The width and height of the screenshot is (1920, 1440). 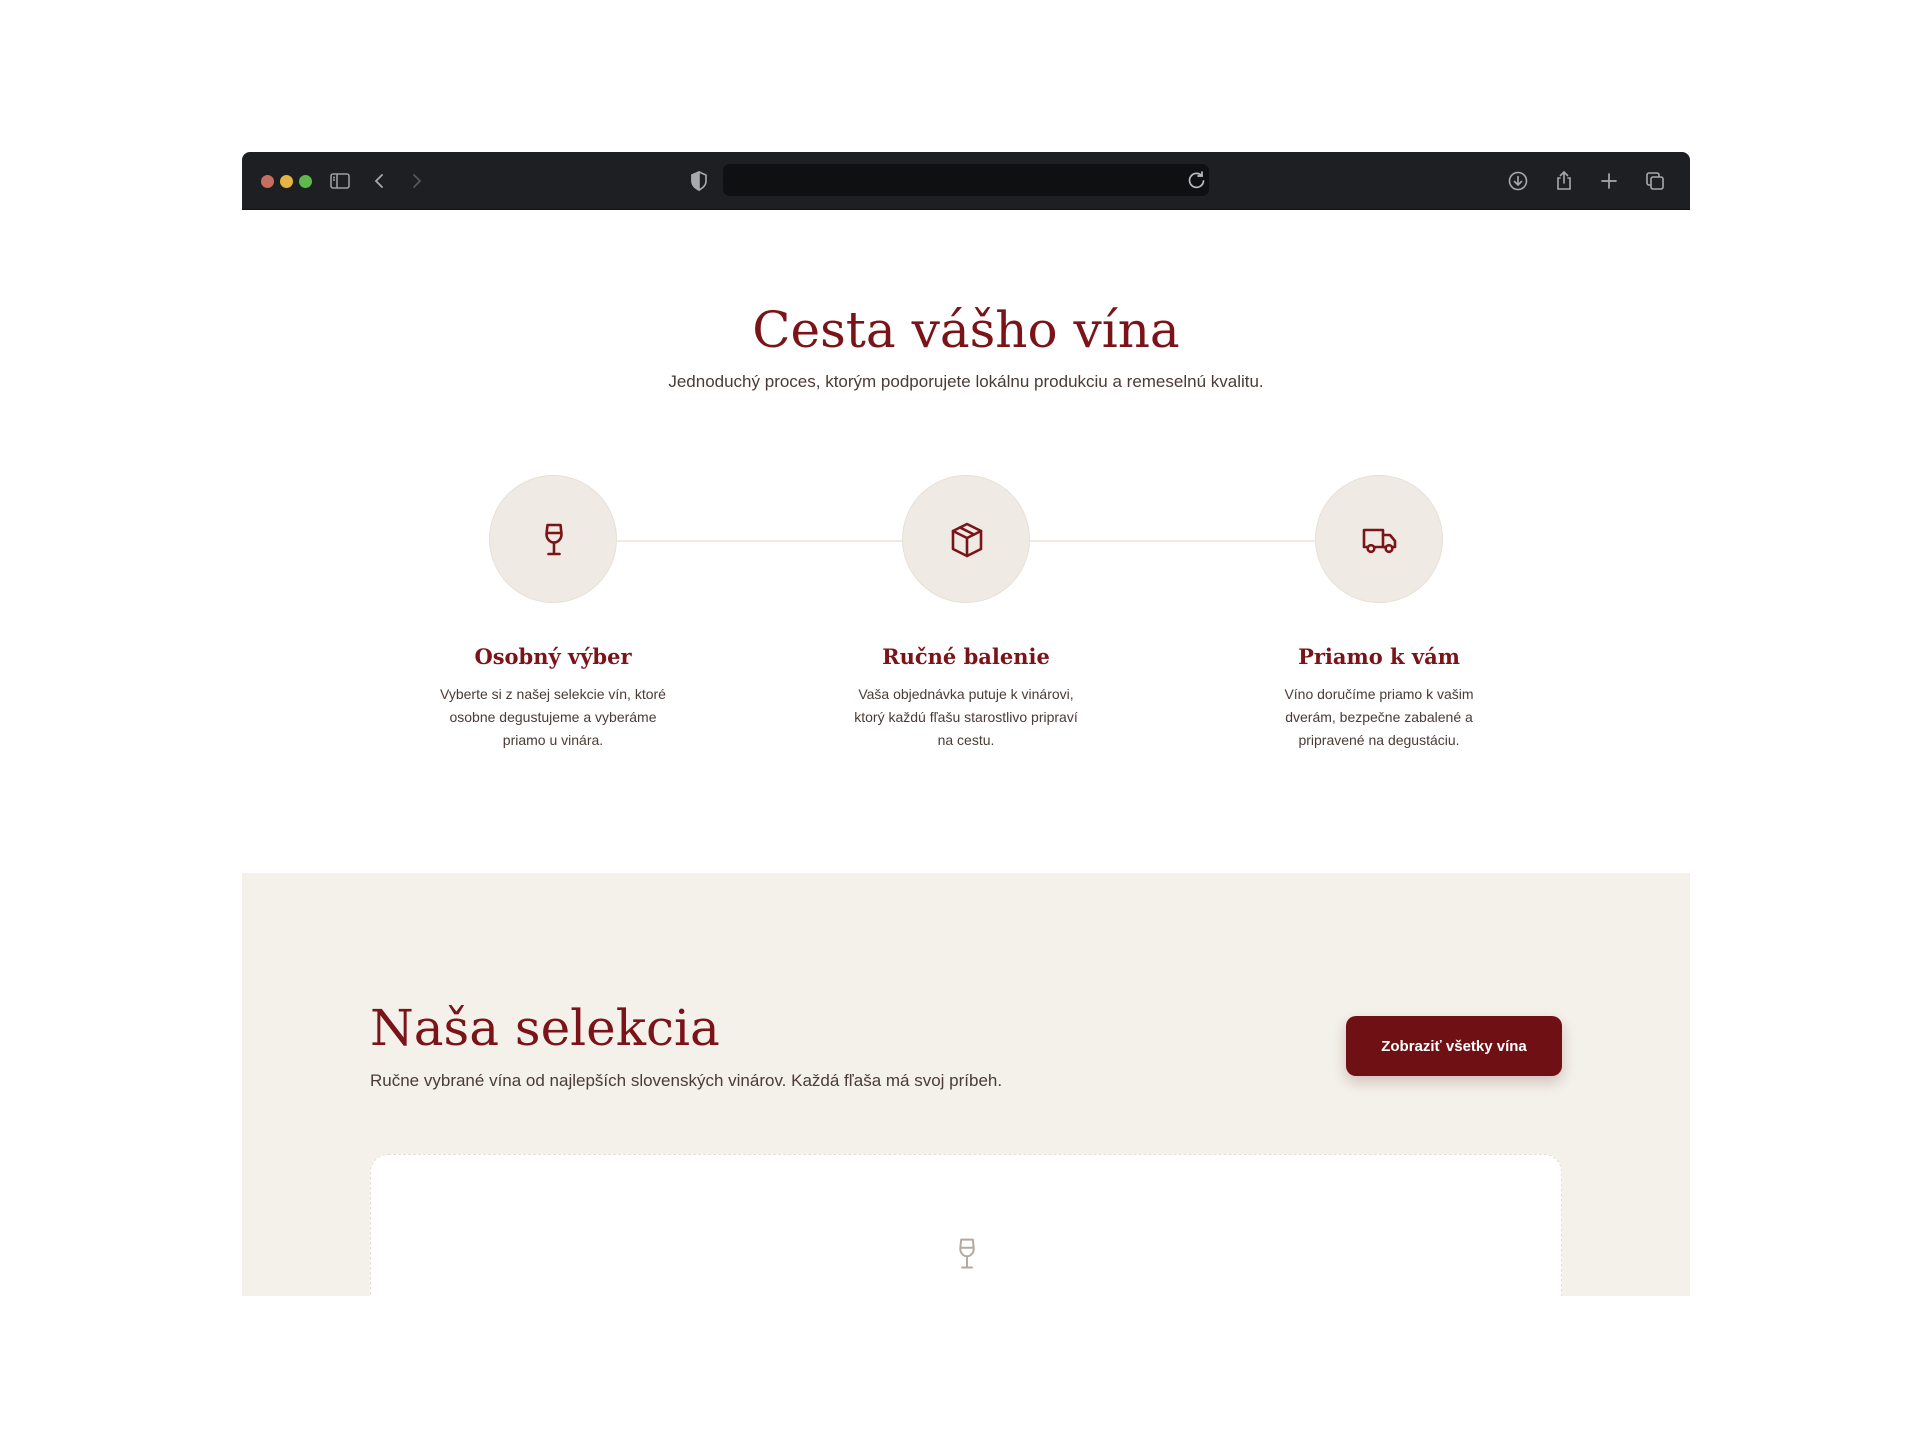 I want to click on truck-icon, so click(x=1379, y=541).